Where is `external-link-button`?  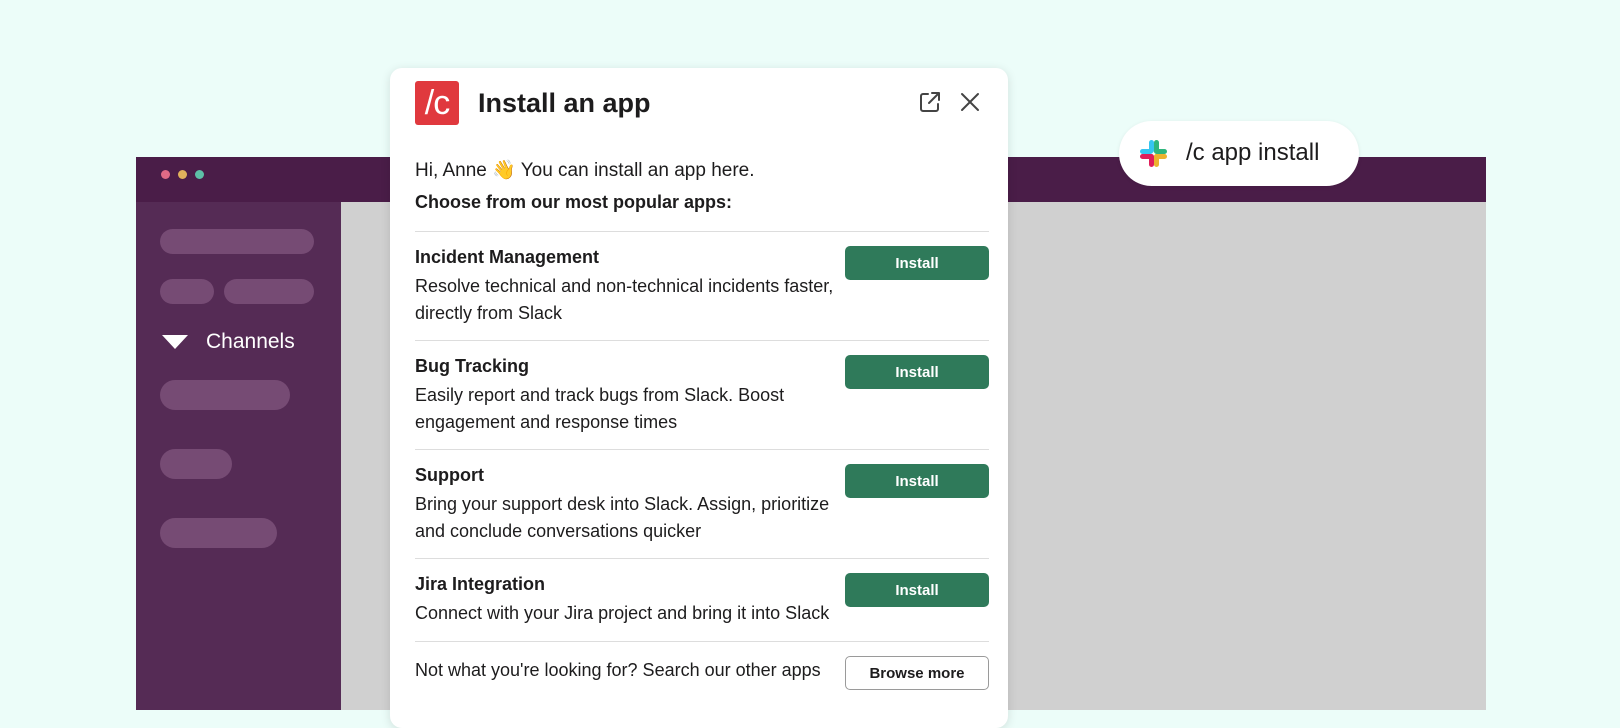 external-link-button is located at coordinates (930, 102).